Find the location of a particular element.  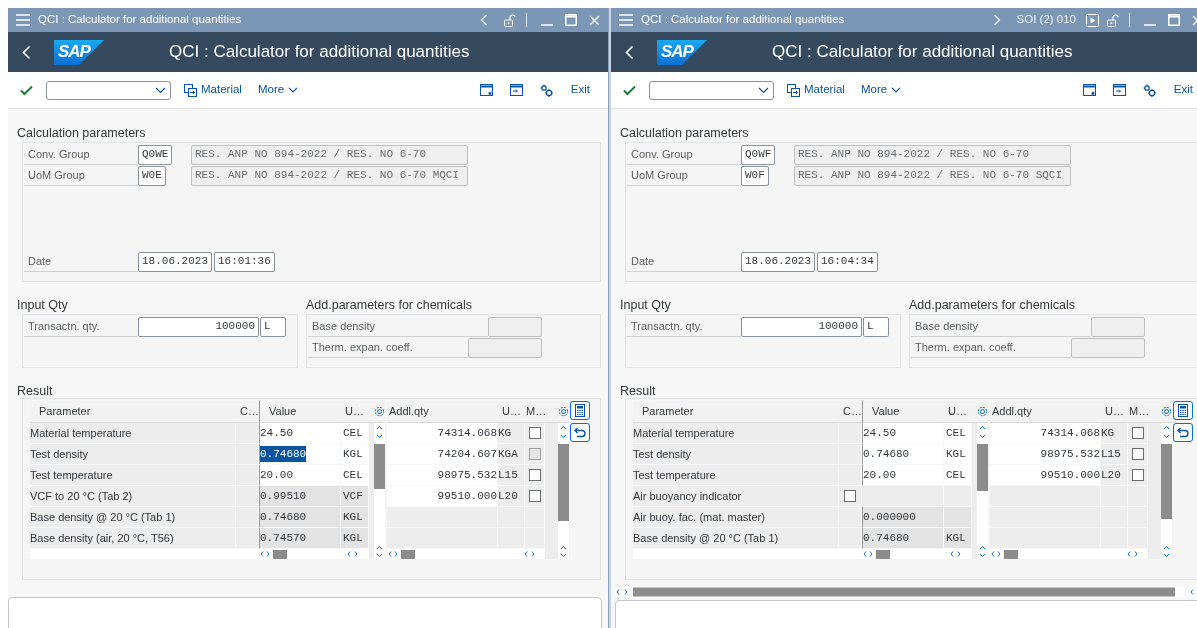

time-field: 16:04:34 is located at coordinates (847, 261).